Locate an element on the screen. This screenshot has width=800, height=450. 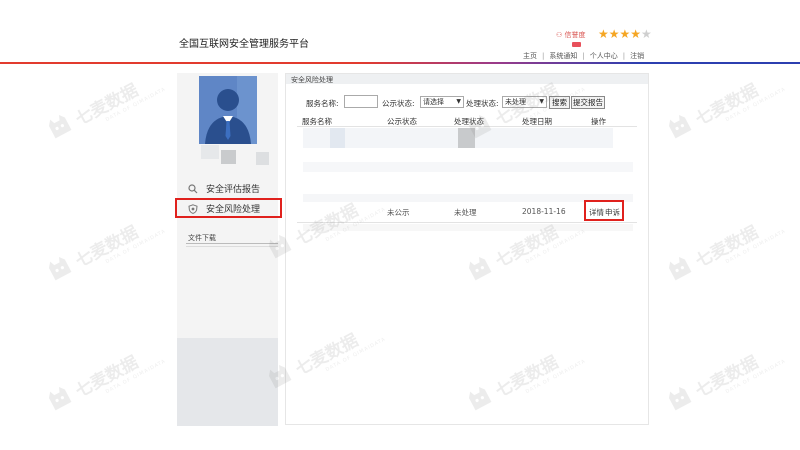
public-status-value: 请选择 is located at coordinates (433, 102).